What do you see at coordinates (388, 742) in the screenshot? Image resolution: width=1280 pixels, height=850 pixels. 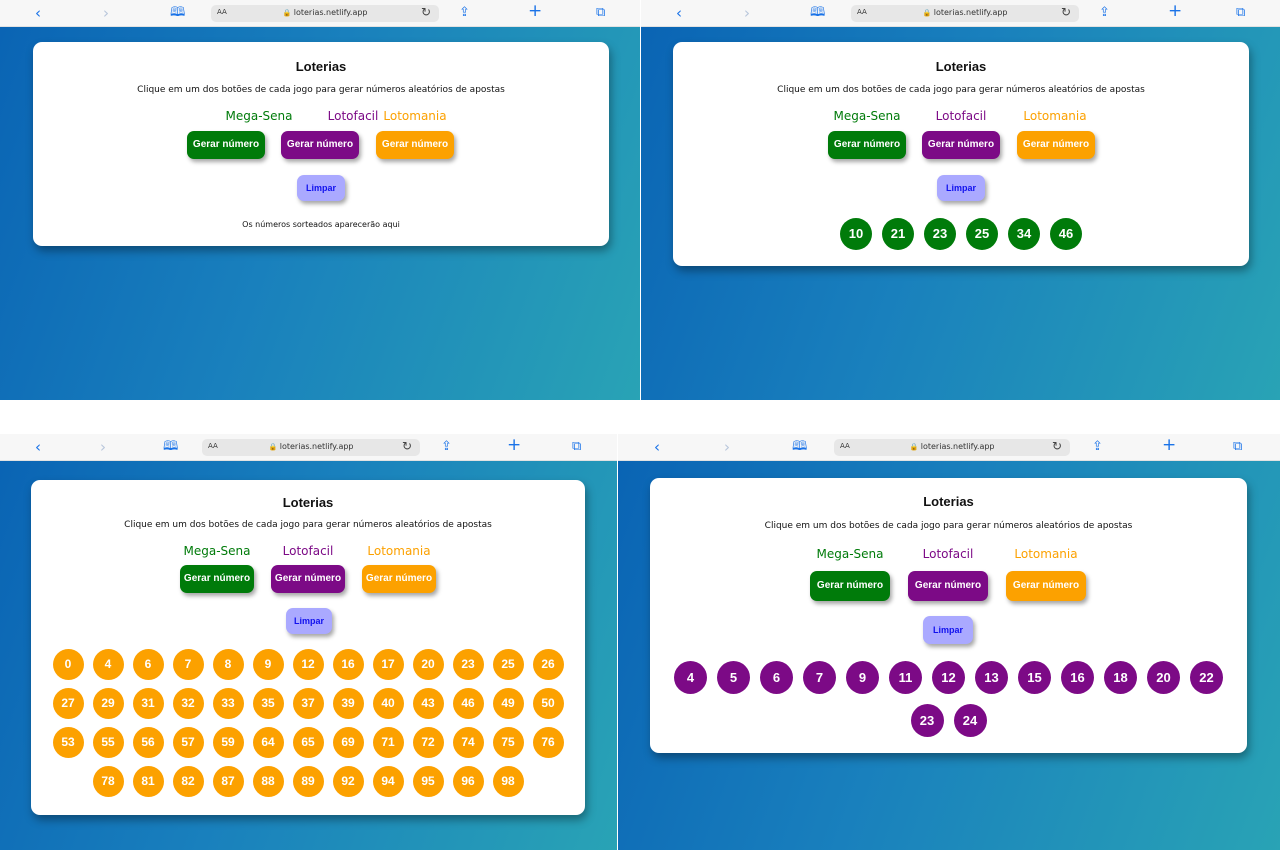 I see `number-ball: 71` at bounding box center [388, 742].